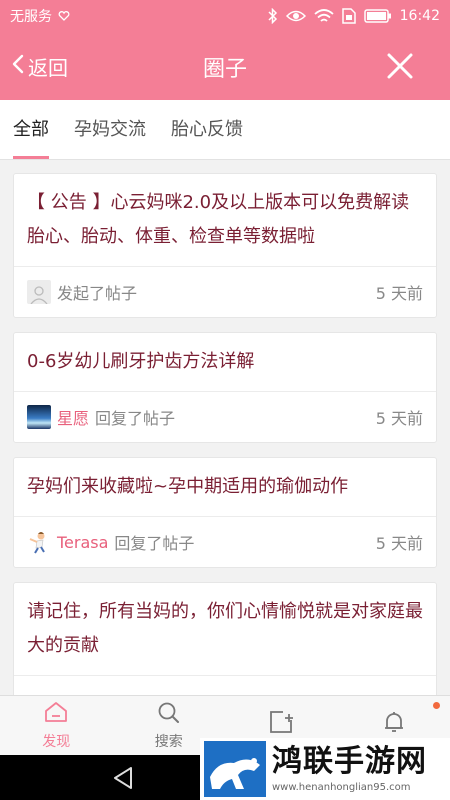  I want to click on app-header: 返回 圈子, so click(225, 66).